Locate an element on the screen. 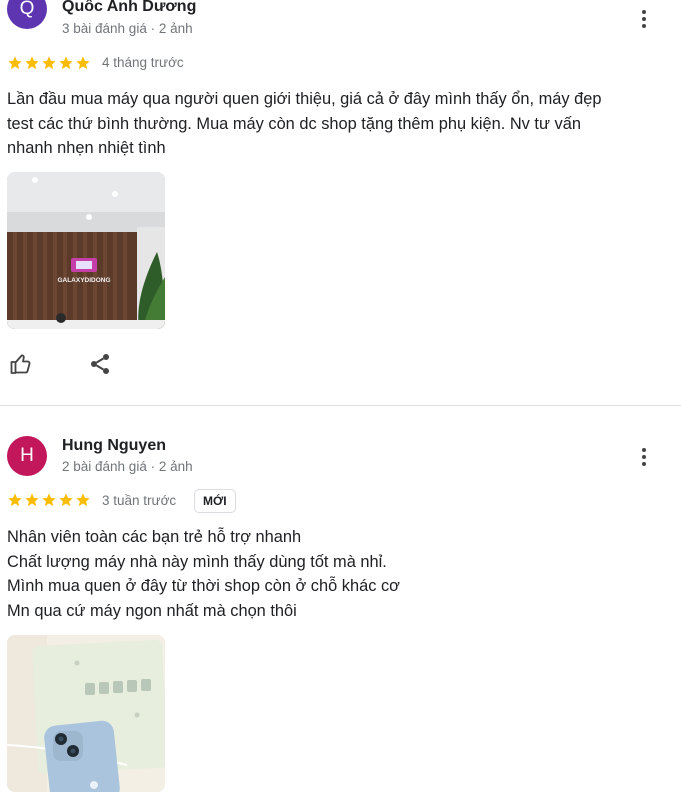 Image resolution: width=681 pixels, height=805 pixels. reviewer-name: Hung Nguyen is located at coordinates (114, 446).